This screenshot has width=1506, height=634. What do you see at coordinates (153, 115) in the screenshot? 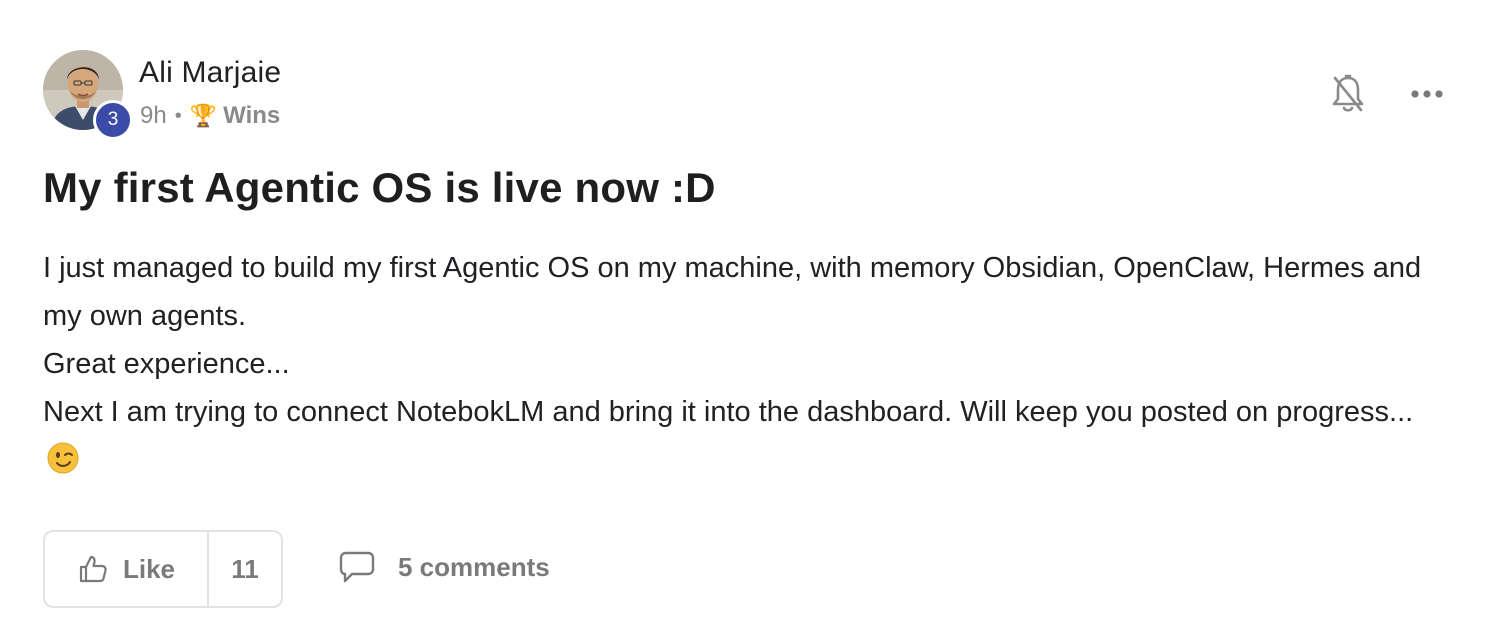
I see `post-time: 9h` at bounding box center [153, 115].